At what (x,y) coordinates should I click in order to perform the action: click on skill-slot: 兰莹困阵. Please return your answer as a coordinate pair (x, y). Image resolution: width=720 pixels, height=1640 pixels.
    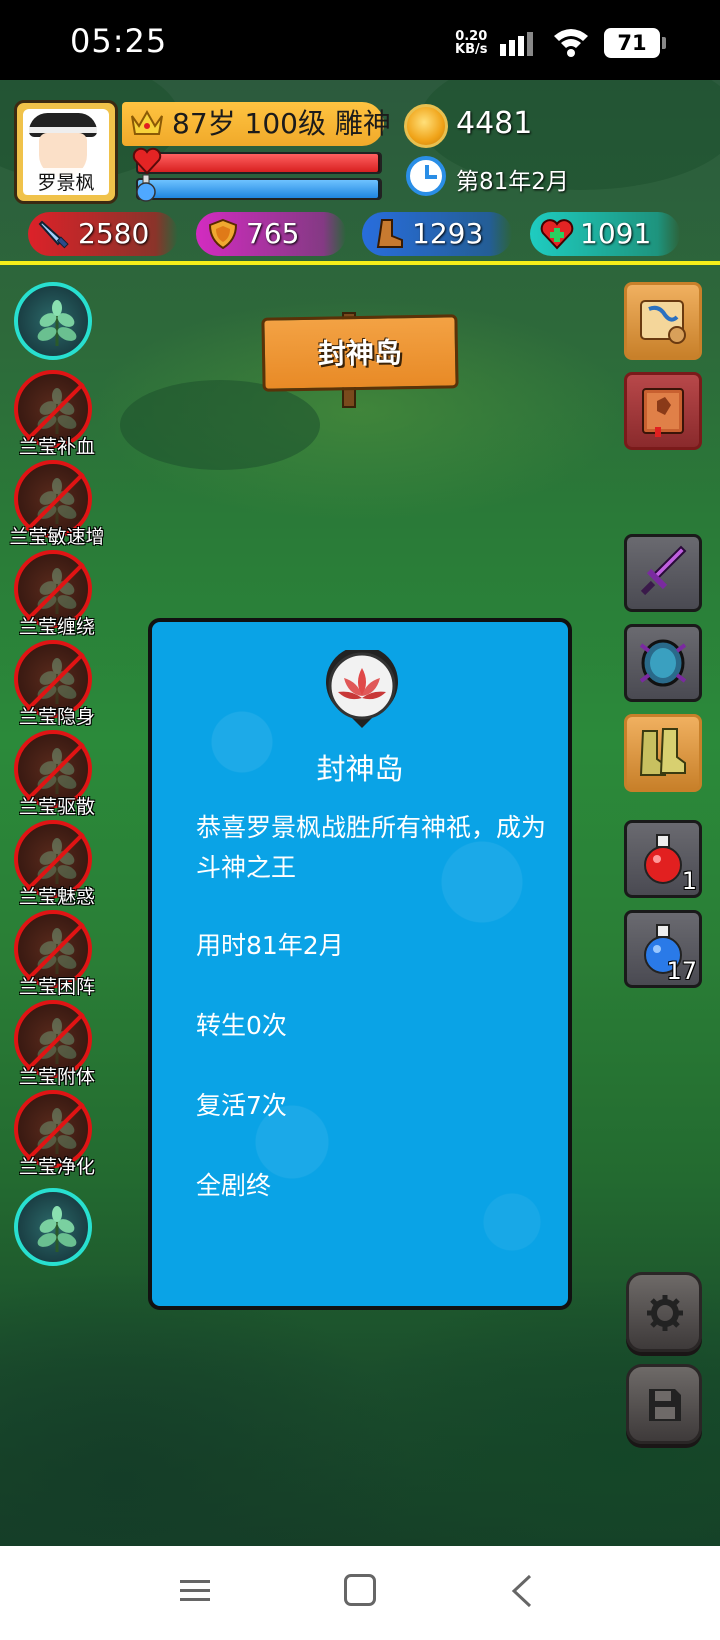
    Looking at the image, I should click on (54, 954).